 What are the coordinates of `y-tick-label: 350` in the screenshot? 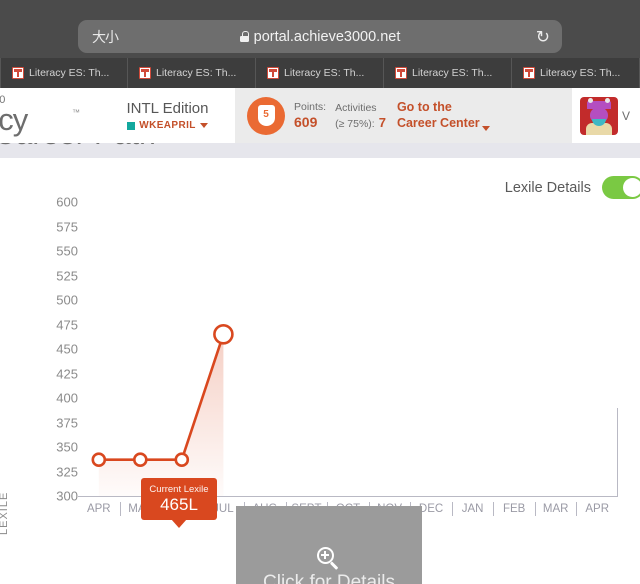 It's located at (67, 447).